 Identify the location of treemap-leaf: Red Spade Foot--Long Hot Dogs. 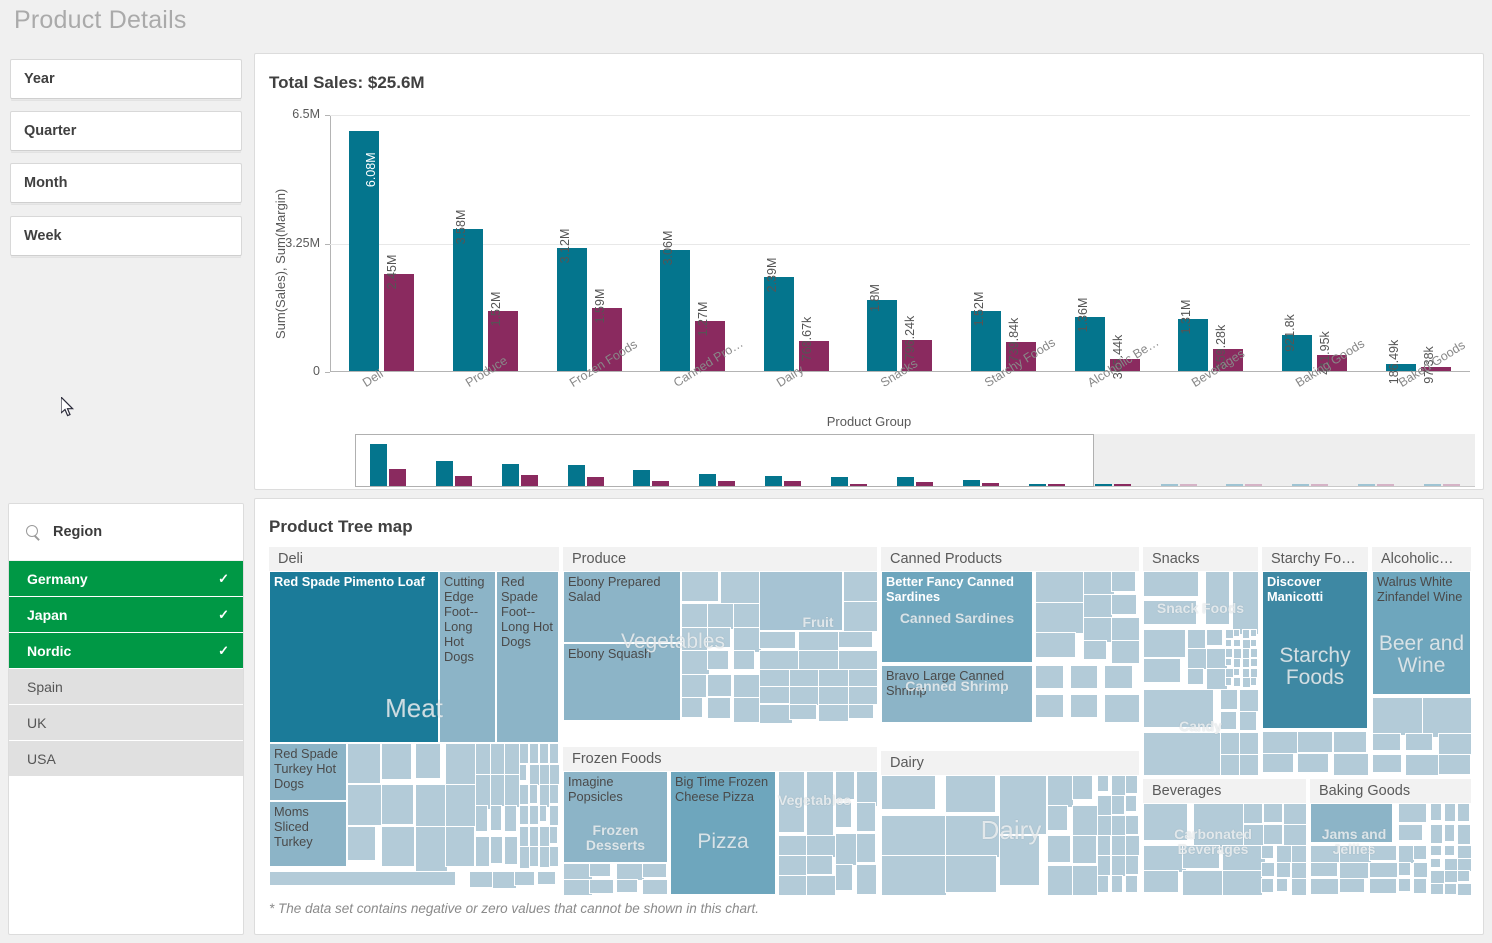
(527, 657).